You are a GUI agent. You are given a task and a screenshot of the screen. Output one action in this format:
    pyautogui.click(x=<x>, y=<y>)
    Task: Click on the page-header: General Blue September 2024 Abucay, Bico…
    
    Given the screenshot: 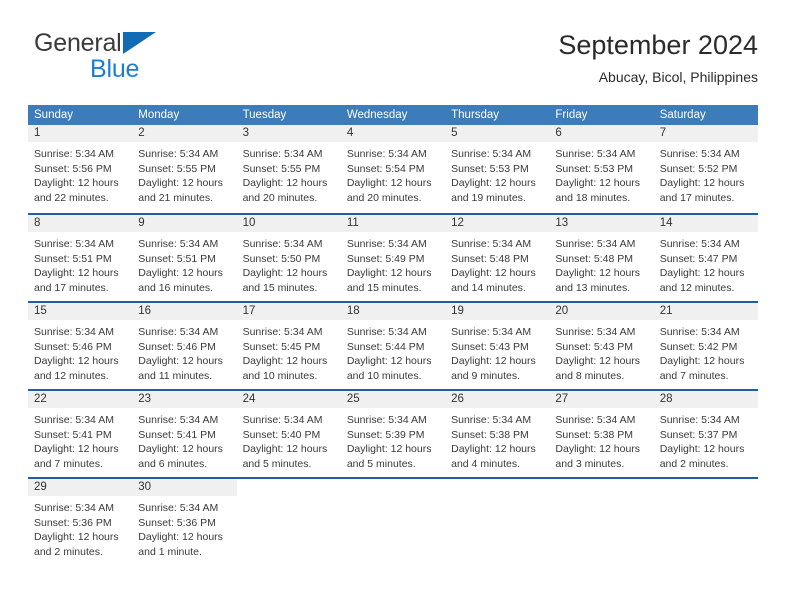 What is the action you would take?
    pyautogui.click(x=396, y=63)
    